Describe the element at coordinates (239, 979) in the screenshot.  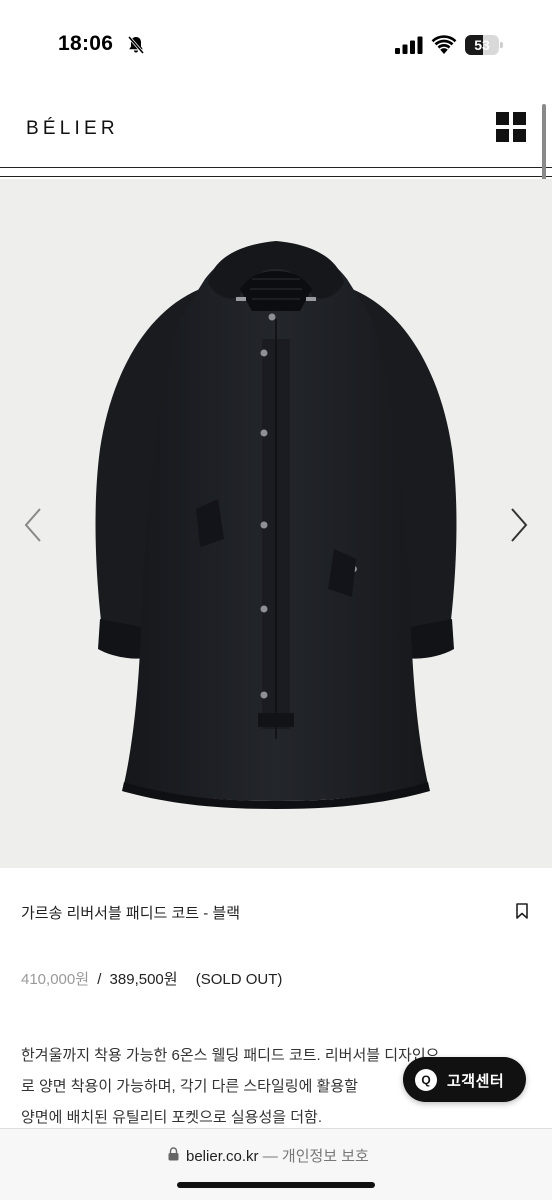
I see `stock-status: (SOLD OUT)` at that location.